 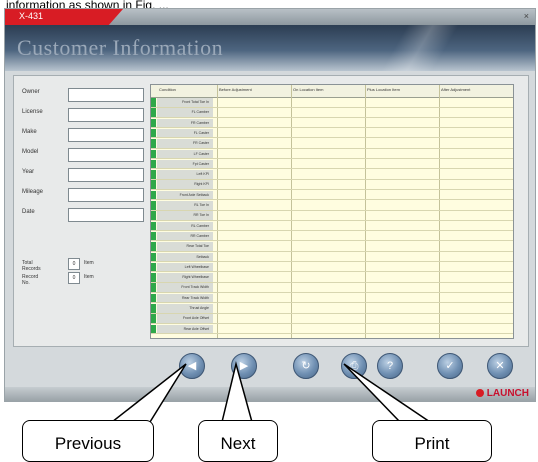 I want to click on print-pointer, so click(x=388, y=393).